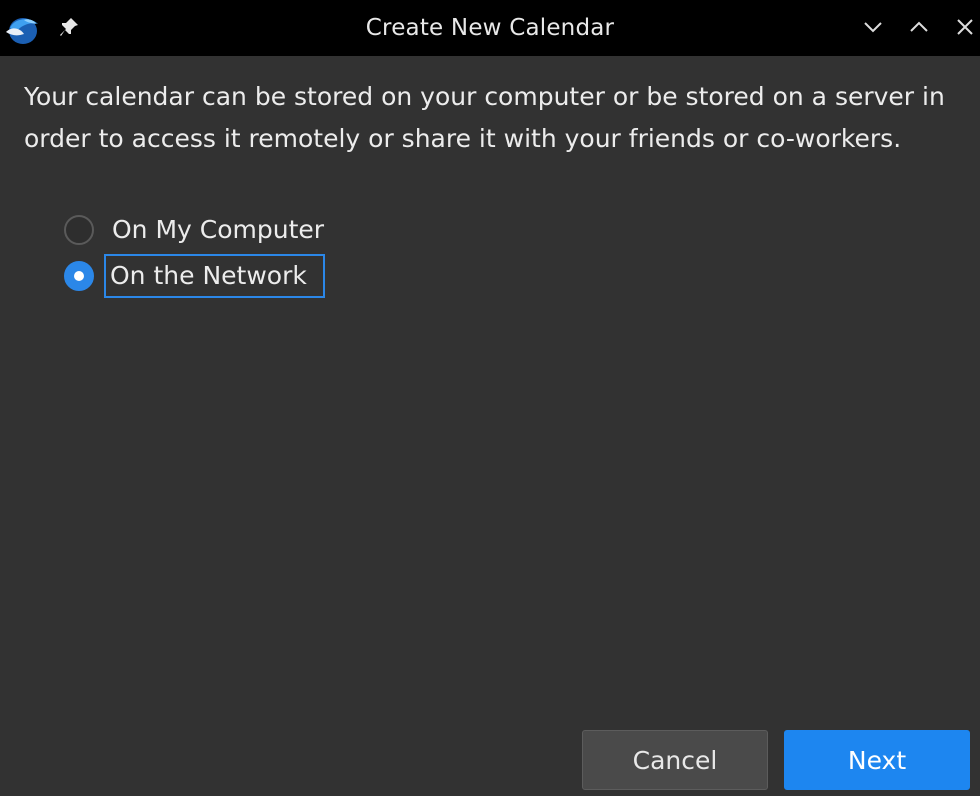  I want to click on window-title: Create New Calendar, so click(490, 28).